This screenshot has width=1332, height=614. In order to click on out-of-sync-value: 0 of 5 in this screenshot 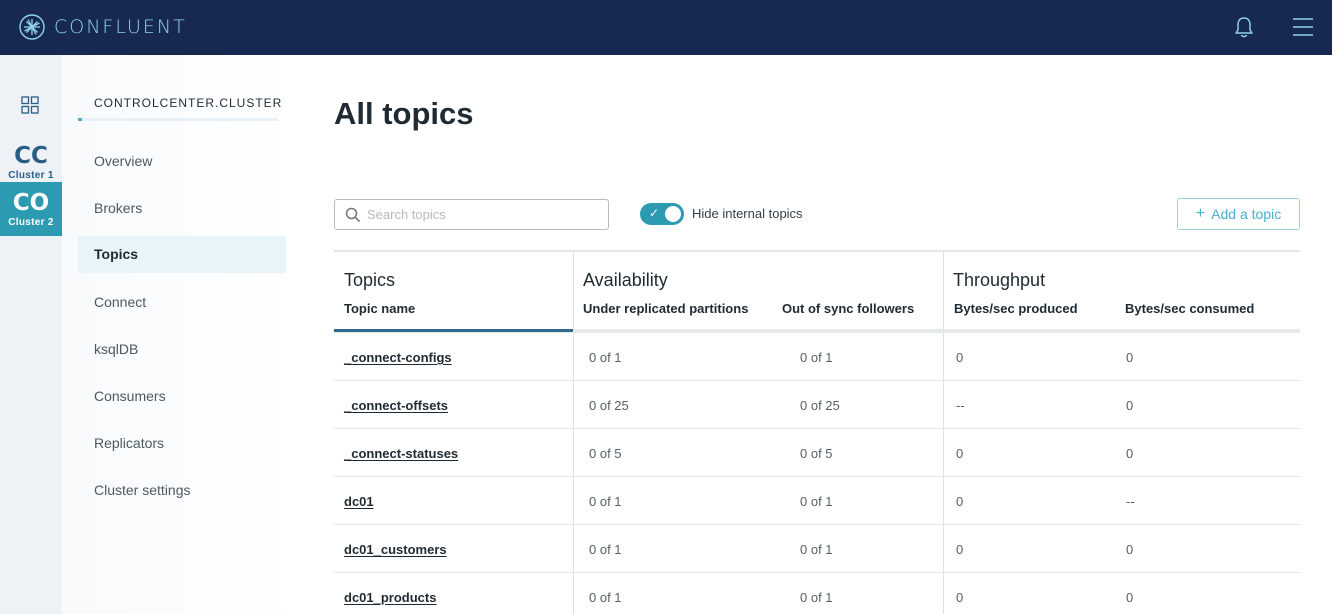, I will do `click(816, 453)`.